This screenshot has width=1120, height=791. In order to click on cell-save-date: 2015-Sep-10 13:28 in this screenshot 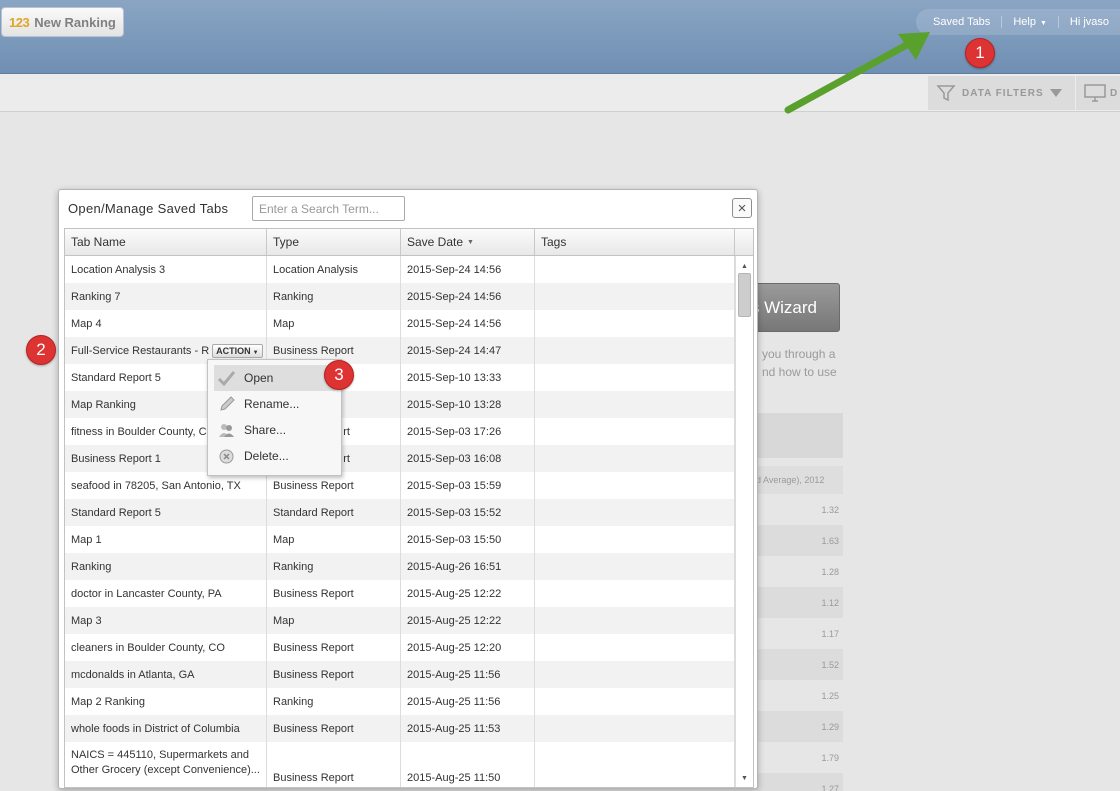, I will do `click(468, 404)`.